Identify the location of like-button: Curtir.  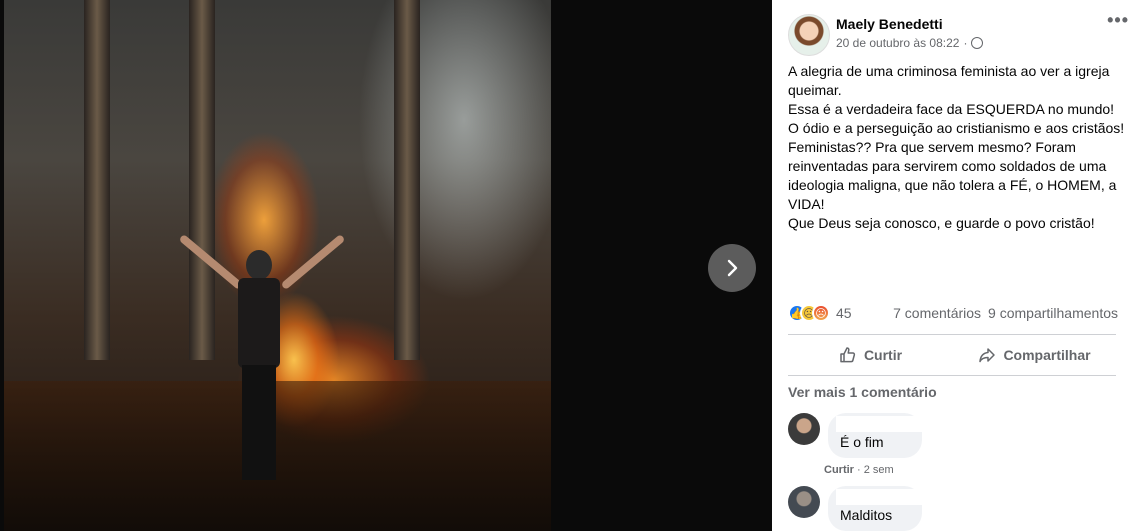
(870, 355).